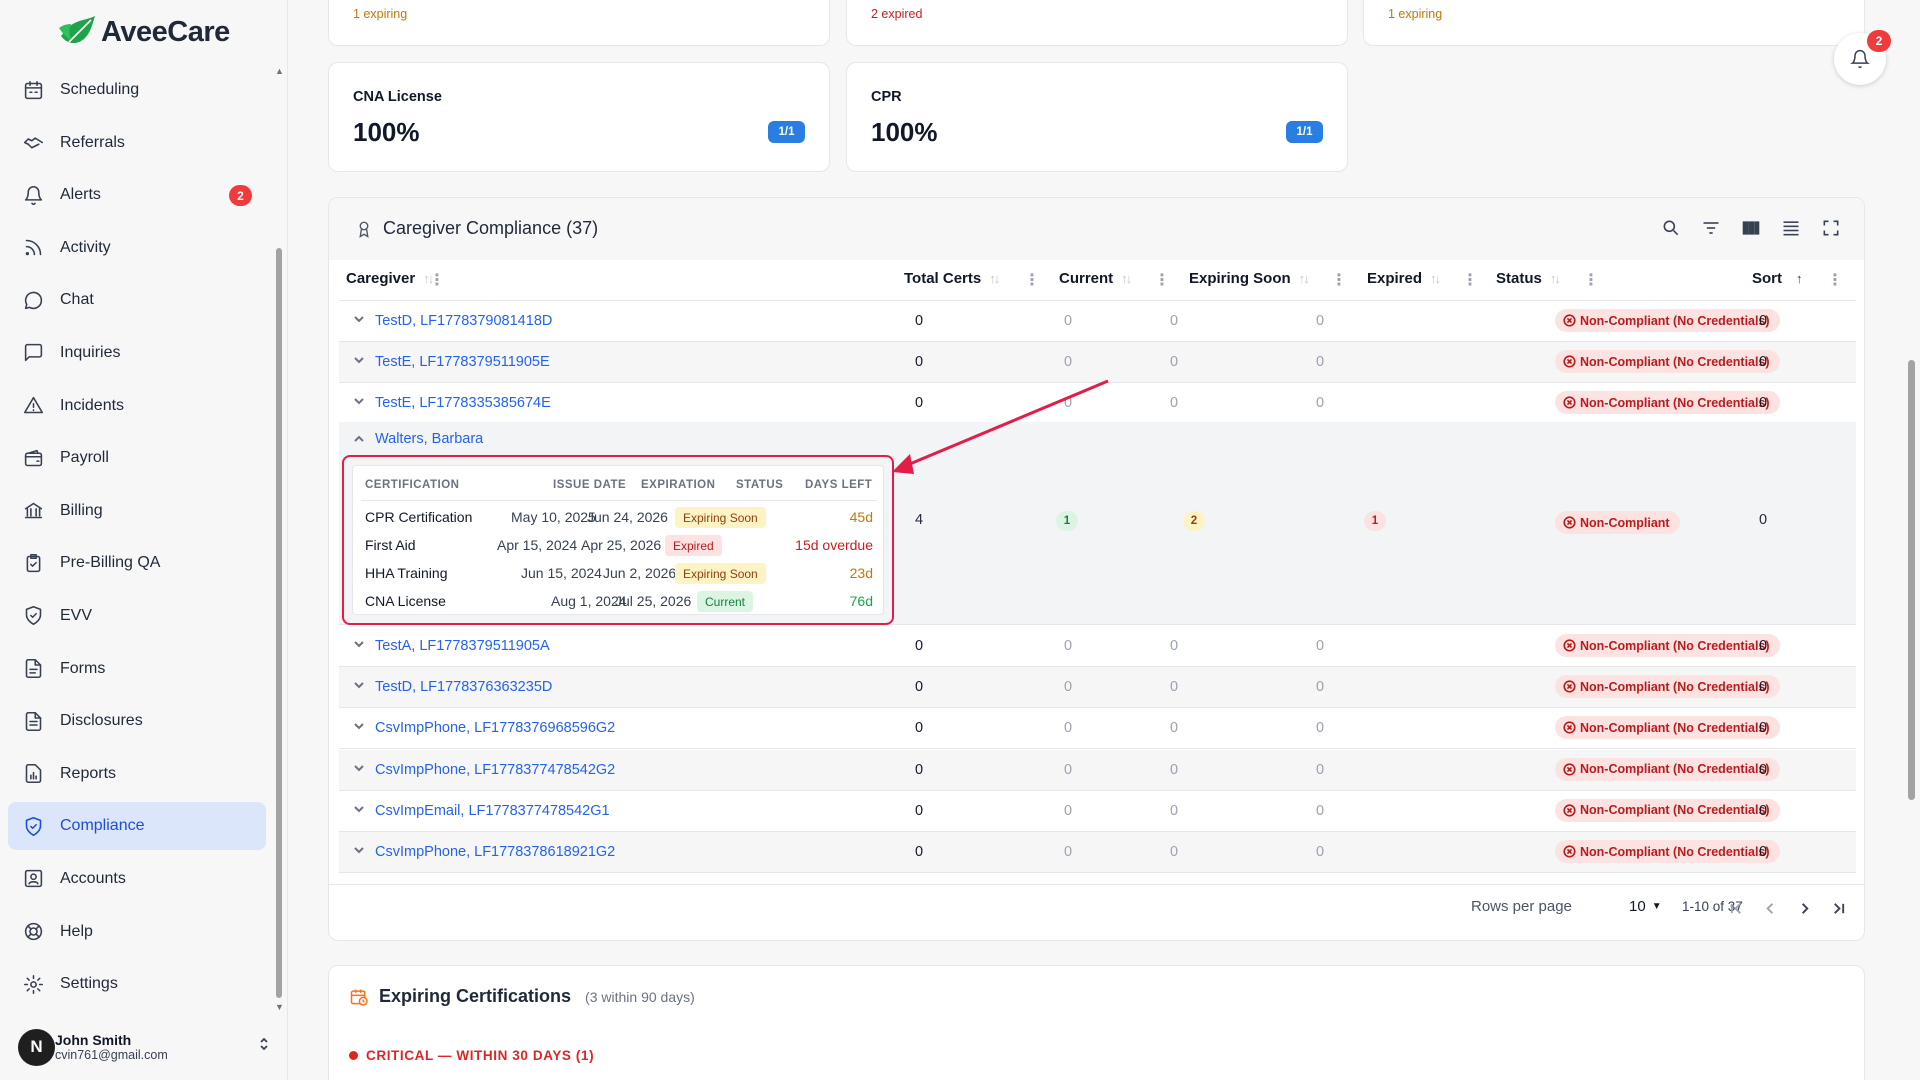 The height and width of the screenshot is (1080, 1920). I want to click on columns-button, so click(1751, 228).